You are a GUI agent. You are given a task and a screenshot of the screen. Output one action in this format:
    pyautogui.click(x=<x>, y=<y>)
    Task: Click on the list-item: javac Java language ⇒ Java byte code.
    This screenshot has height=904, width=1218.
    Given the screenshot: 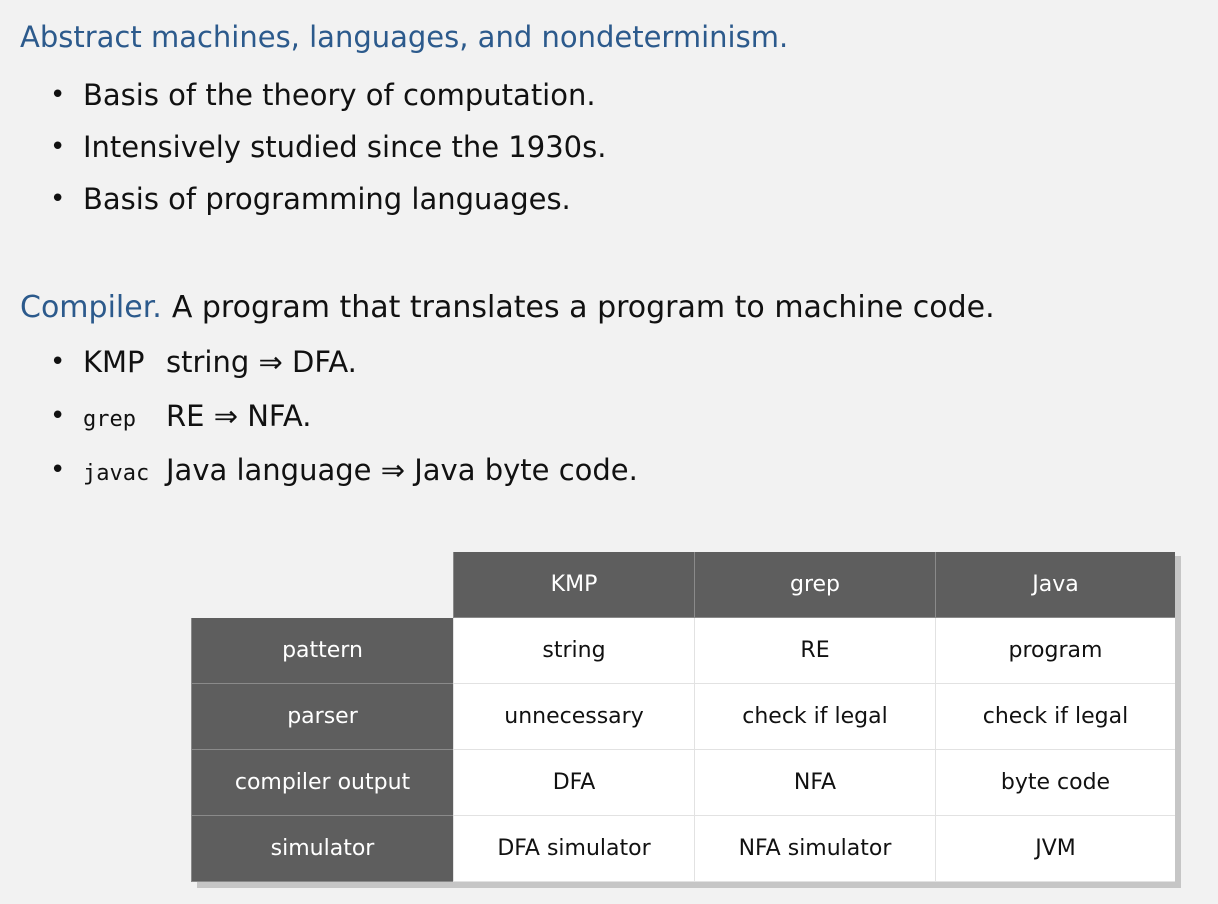 What is the action you would take?
    pyautogui.click(x=344, y=477)
    